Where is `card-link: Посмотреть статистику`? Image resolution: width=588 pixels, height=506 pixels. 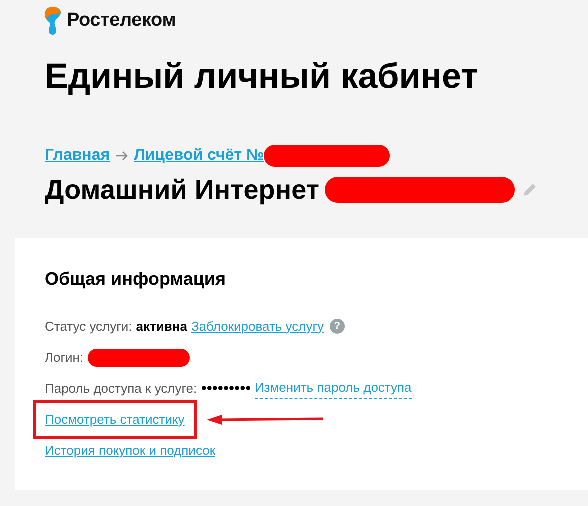
card-link: Посмотреть статистику is located at coordinates (115, 420).